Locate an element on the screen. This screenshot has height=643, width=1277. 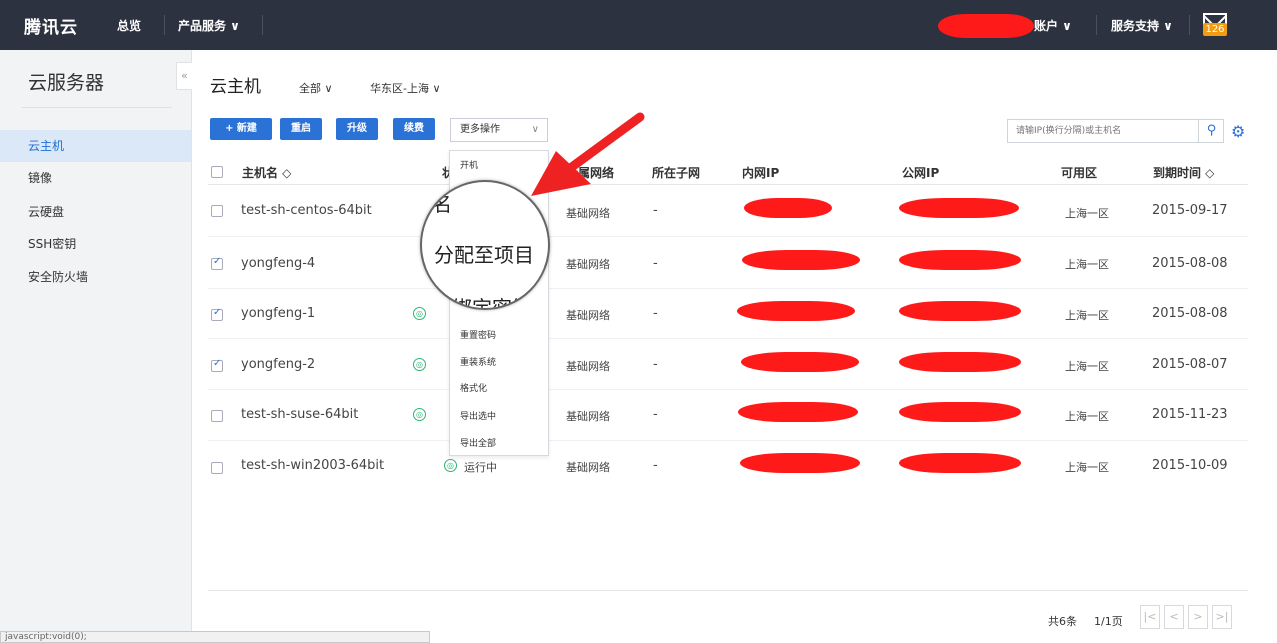
menu-item-export-all: 导出全部 is located at coordinates (478, 442).